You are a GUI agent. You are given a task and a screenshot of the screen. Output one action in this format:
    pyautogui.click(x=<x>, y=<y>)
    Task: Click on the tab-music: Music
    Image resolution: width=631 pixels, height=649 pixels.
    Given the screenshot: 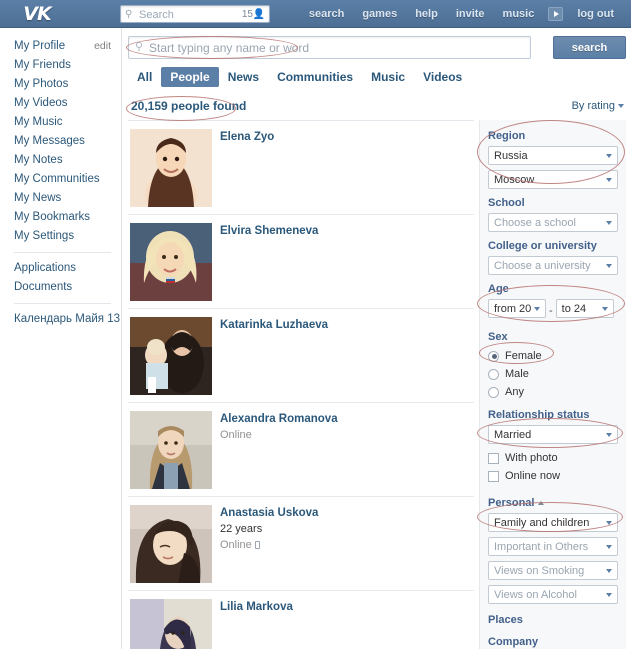 What is the action you would take?
    pyautogui.click(x=388, y=77)
    